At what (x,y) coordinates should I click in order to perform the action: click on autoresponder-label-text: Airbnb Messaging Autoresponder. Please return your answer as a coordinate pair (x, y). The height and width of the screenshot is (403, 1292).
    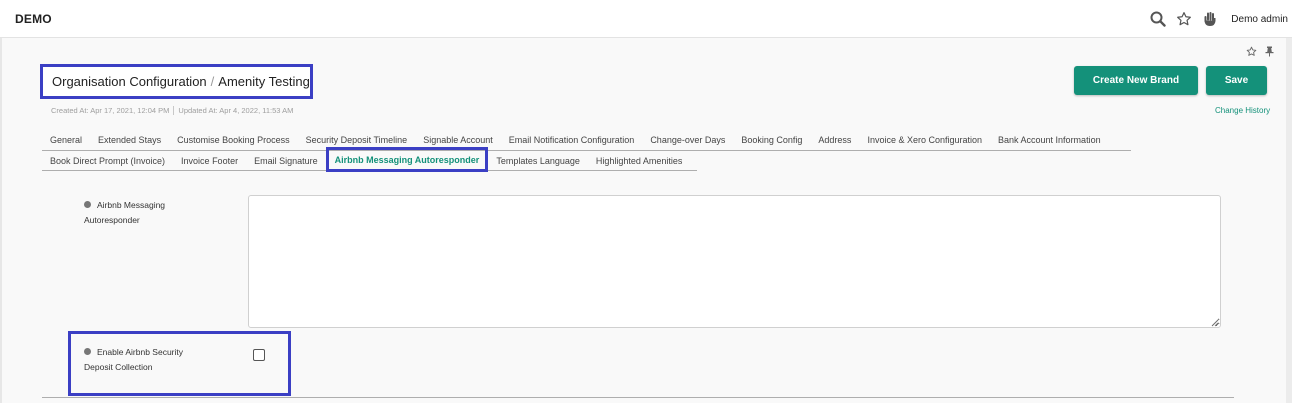
    Looking at the image, I should click on (125, 212).